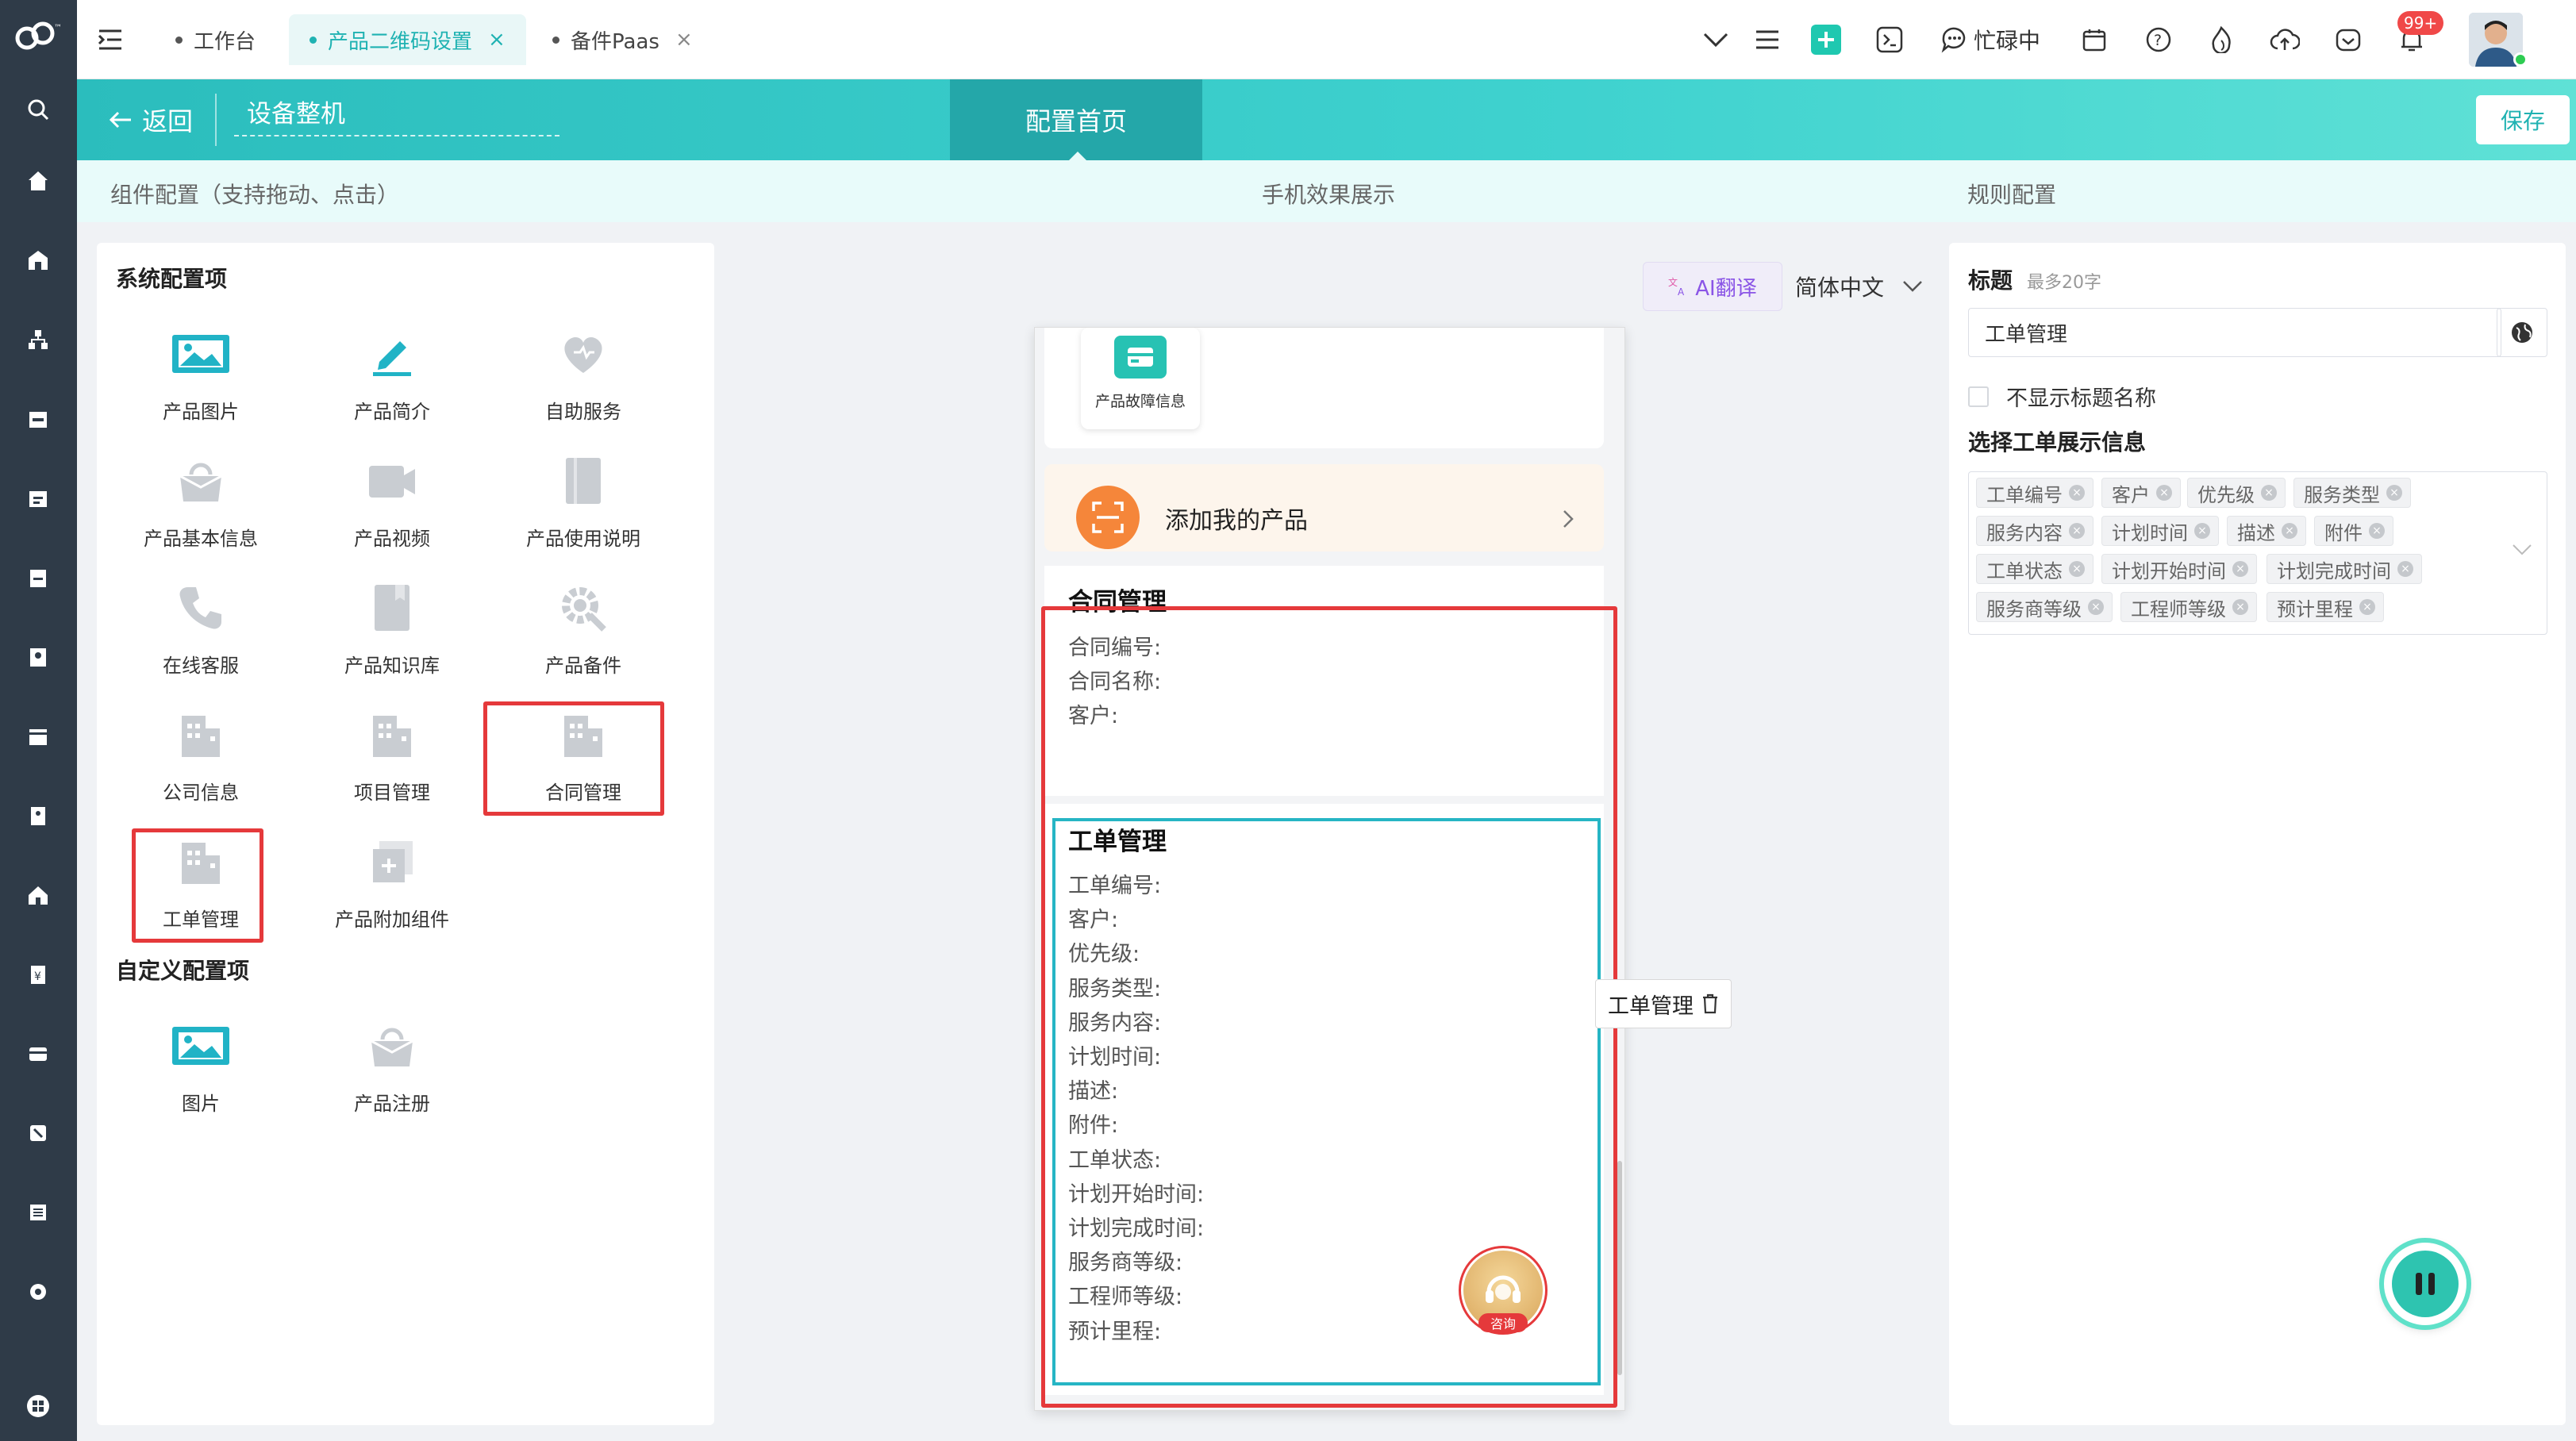 The width and height of the screenshot is (2576, 1441). Describe the element at coordinates (151, 120) in the screenshot. I see `back-button: 返回` at that location.